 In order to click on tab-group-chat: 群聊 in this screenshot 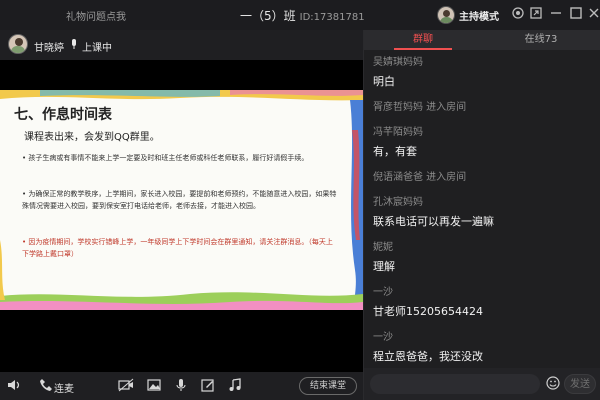, I will do `click(423, 40)`.